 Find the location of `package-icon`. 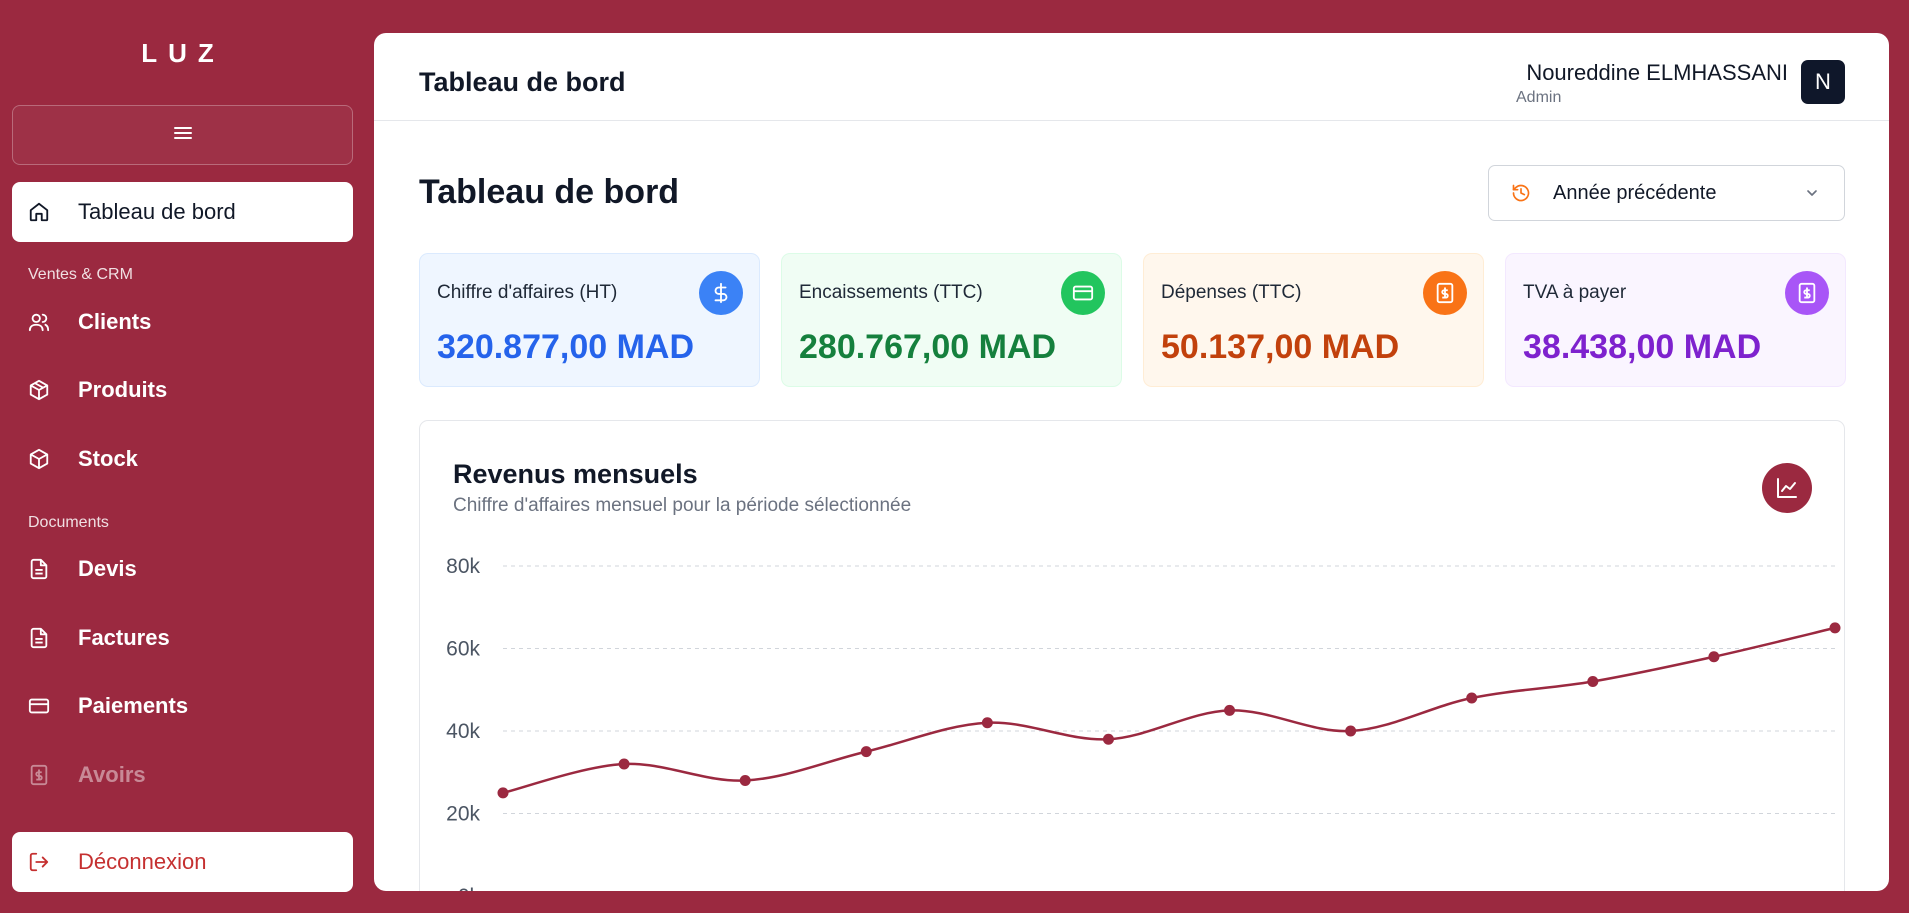

package-icon is located at coordinates (39, 390).